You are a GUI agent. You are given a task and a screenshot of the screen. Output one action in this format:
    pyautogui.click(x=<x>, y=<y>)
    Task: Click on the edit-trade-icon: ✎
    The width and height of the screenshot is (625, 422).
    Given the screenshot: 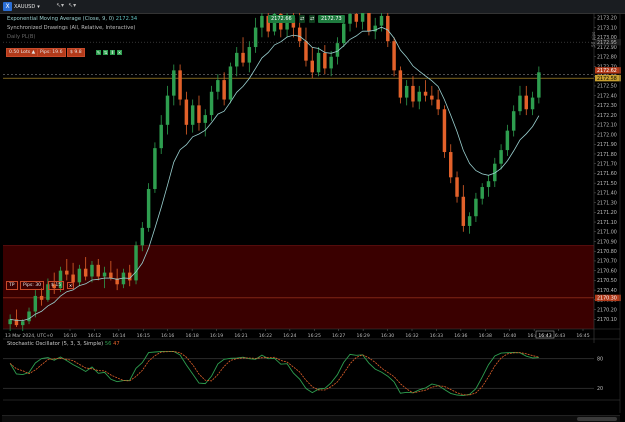 What is the action you would take?
    pyautogui.click(x=98, y=52)
    